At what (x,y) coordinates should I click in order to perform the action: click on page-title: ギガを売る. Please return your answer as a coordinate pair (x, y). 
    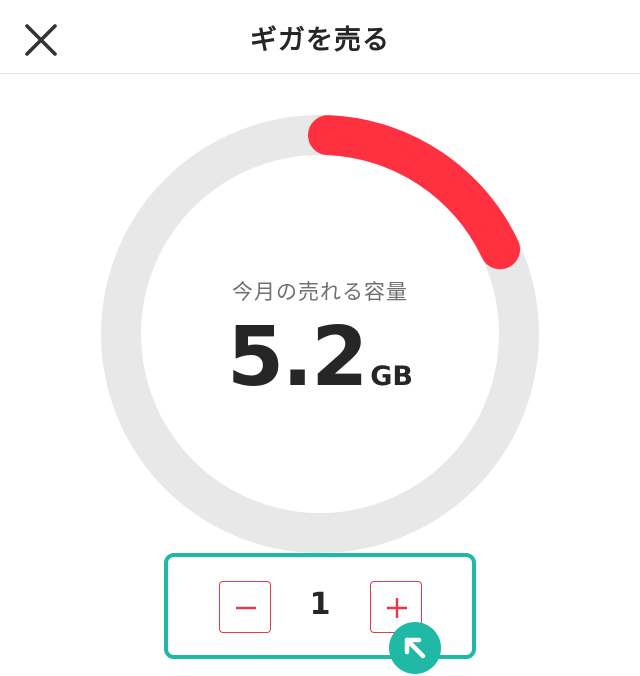
    Looking at the image, I should click on (320, 40).